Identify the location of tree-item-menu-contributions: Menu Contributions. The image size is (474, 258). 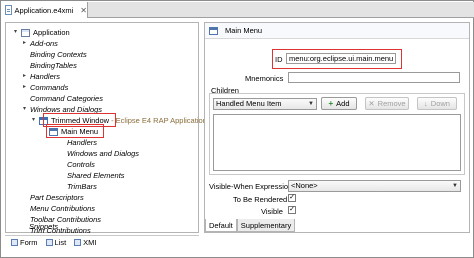
(62, 208).